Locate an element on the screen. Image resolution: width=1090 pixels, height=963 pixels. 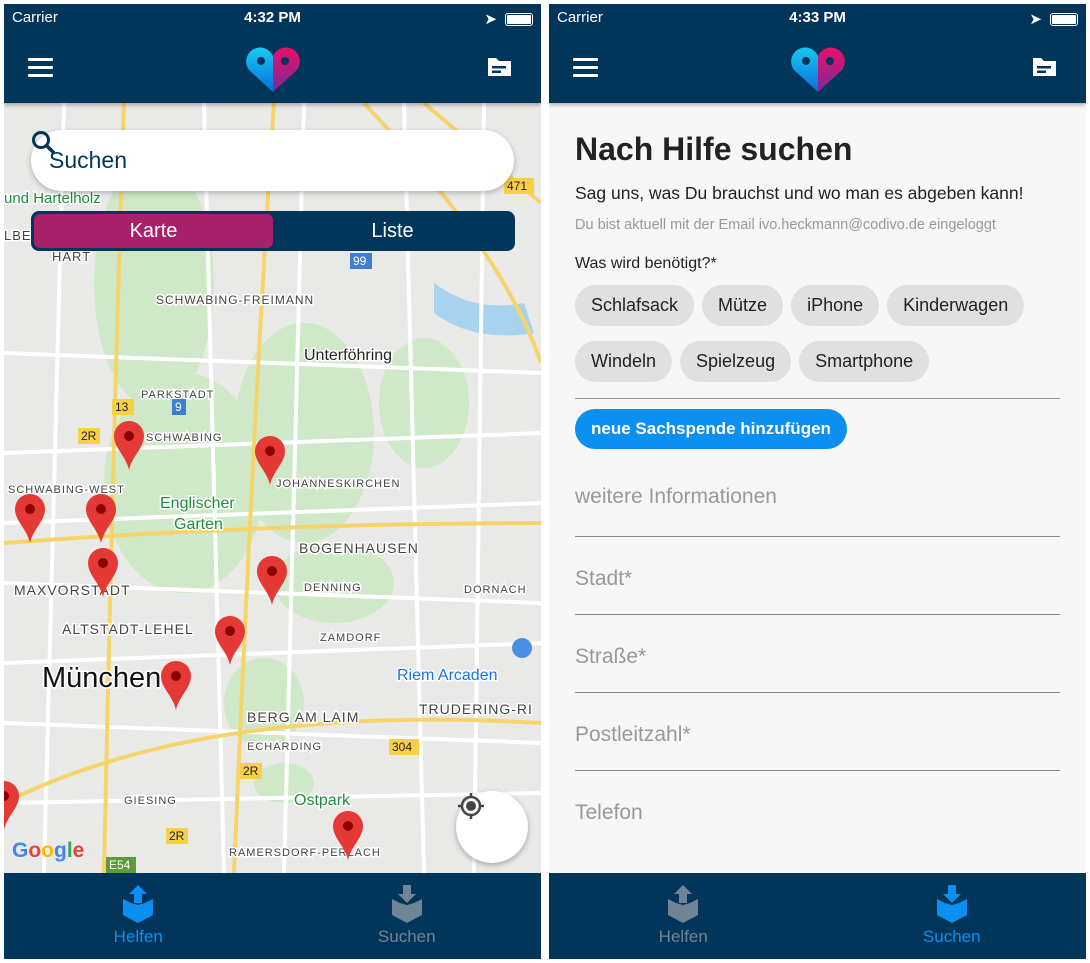
bottom-tab-bar: Helfen Suchen is located at coordinates (272, 916).